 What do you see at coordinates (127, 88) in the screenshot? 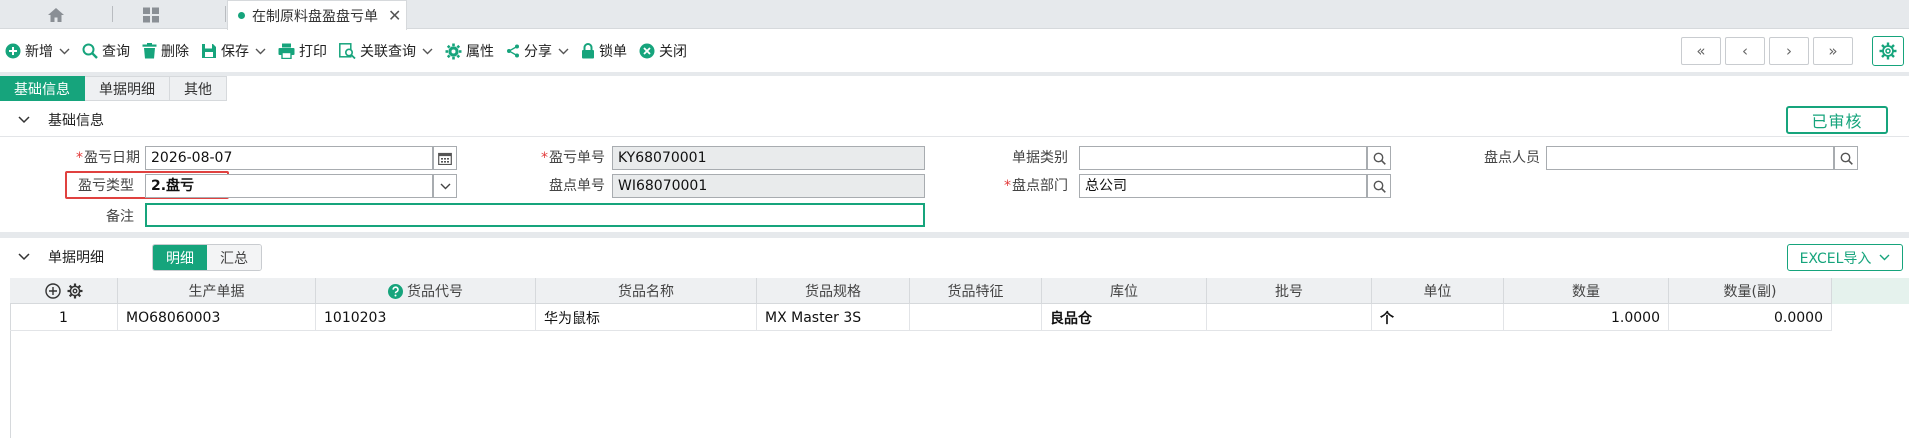
I see `tab-document-detail: 单据明细` at bounding box center [127, 88].